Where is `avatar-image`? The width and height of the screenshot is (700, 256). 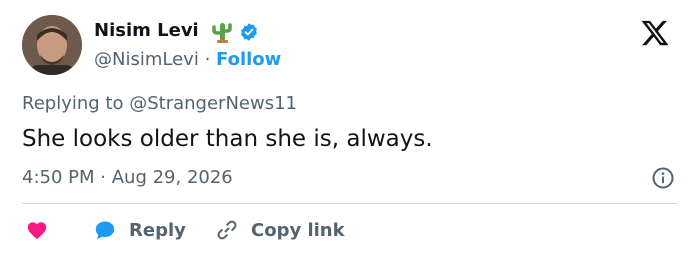 avatar-image is located at coordinates (52, 45).